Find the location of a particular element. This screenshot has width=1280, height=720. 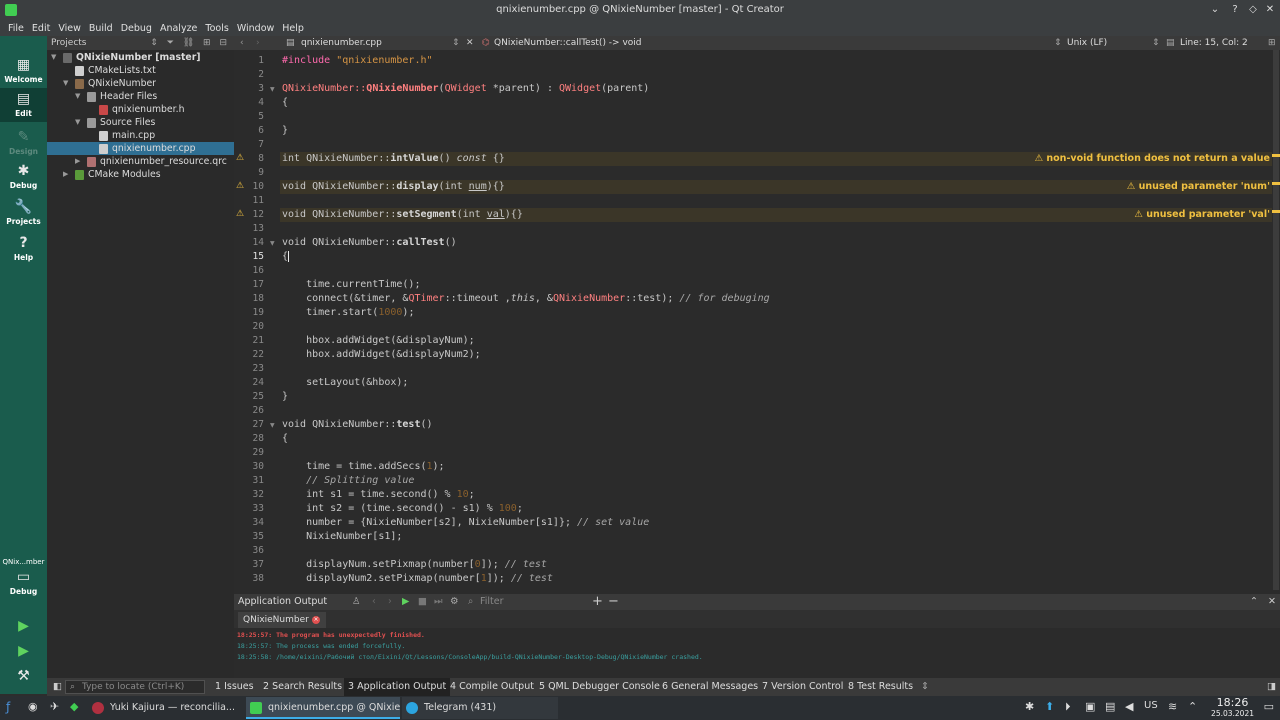

tree-item-cmakelists: CMakeLists.txt is located at coordinates (140, 70).